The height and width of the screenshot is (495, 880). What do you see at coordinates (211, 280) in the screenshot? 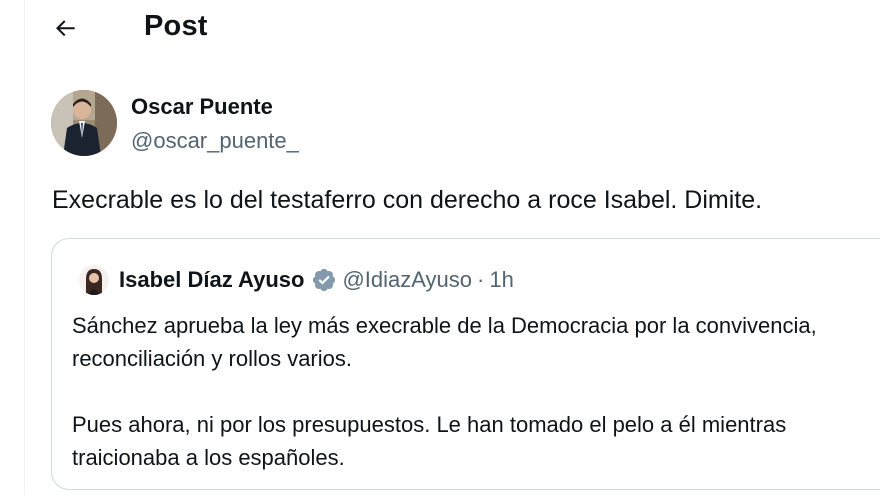
I see `quoted-author-name: Isabel Díaz Ayuso` at bounding box center [211, 280].